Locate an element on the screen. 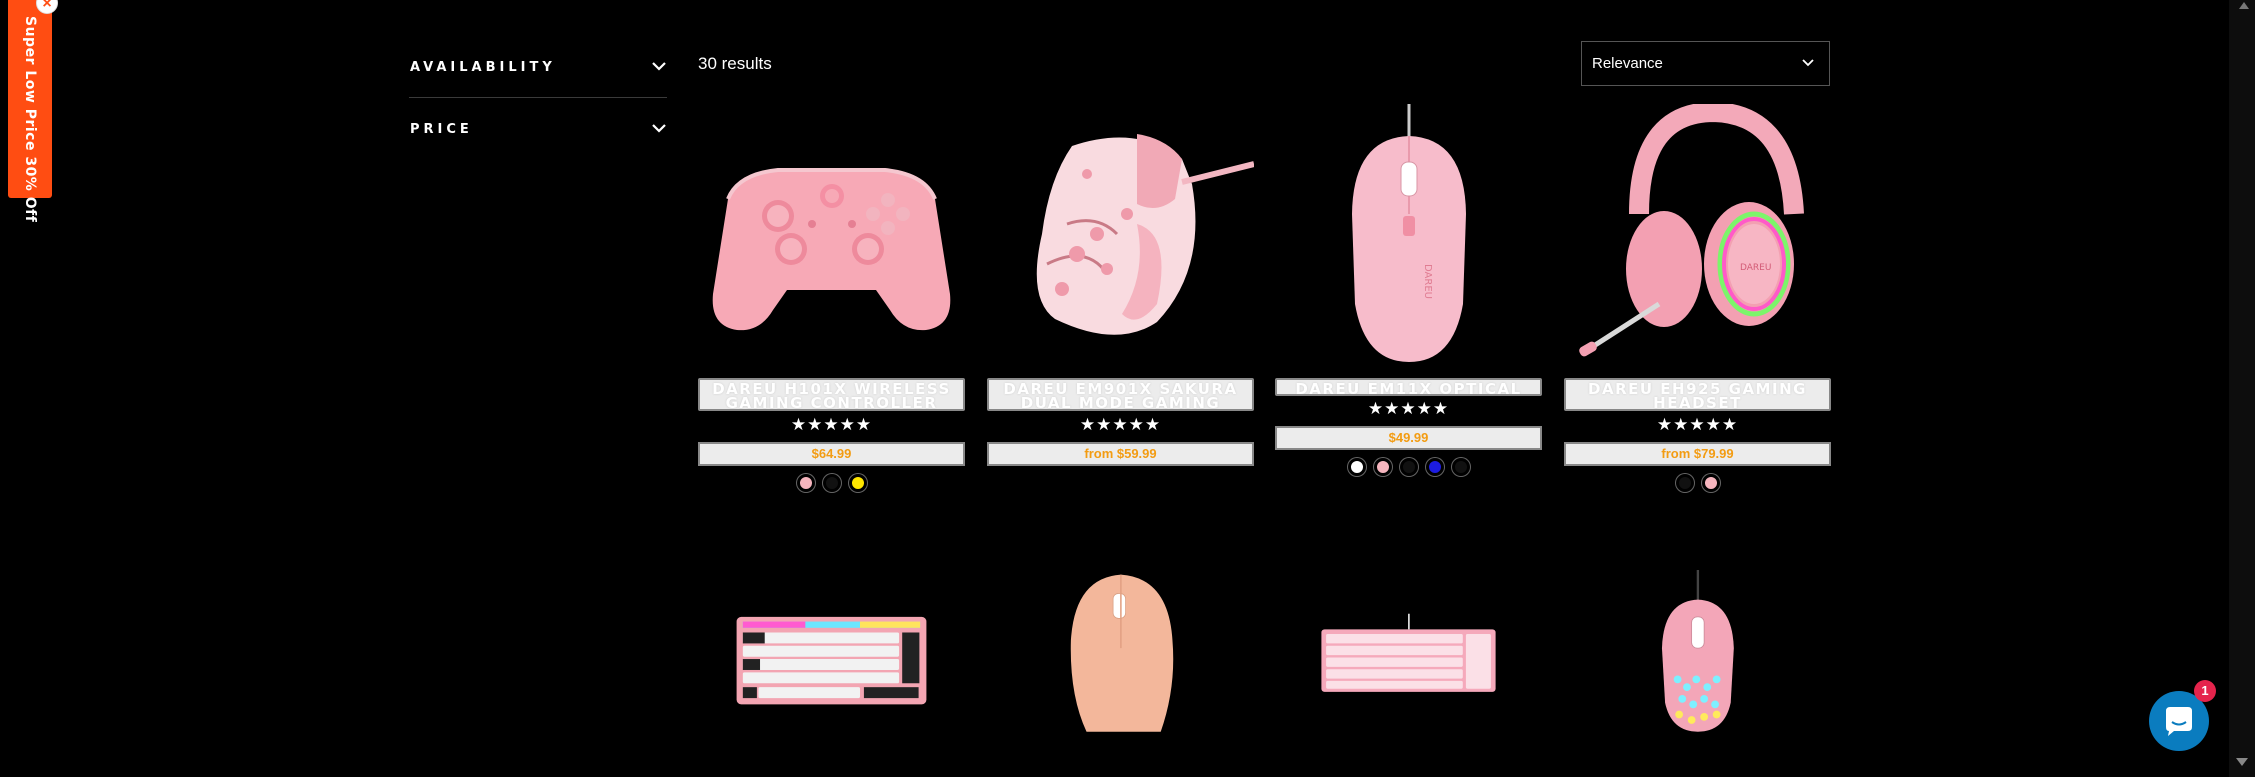 The width and height of the screenshot is (2255, 777). product-title: DAREU EH925 GAMING HEADSET is located at coordinates (1697, 395).